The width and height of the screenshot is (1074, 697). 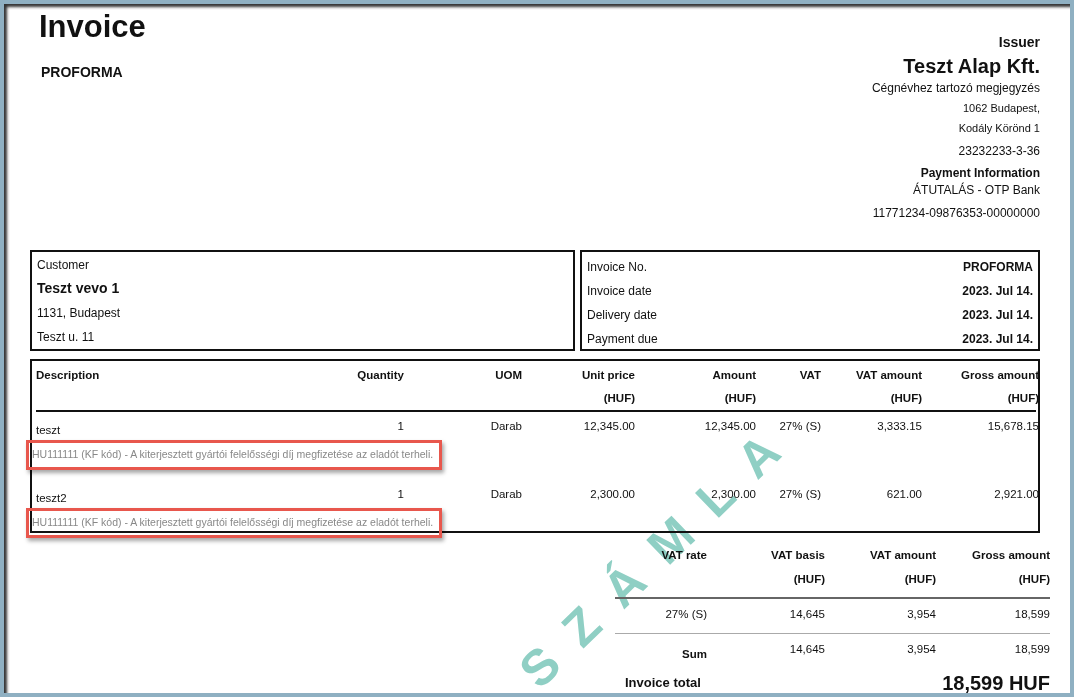 What do you see at coordinates (622, 316) in the screenshot?
I see `info-label: Delivery date` at bounding box center [622, 316].